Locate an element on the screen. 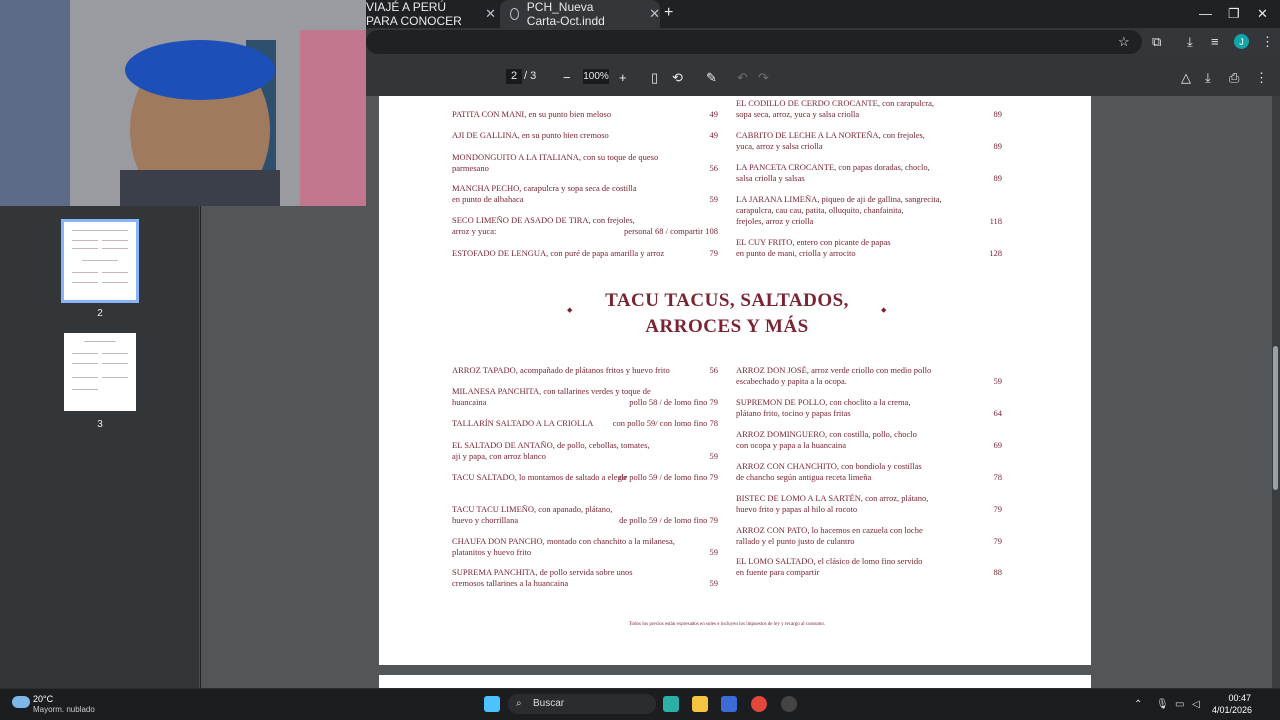 Image resolution: width=1280 pixels, height=720 pixels. menu-item-price: 128 is located at coordinates (995, 253).